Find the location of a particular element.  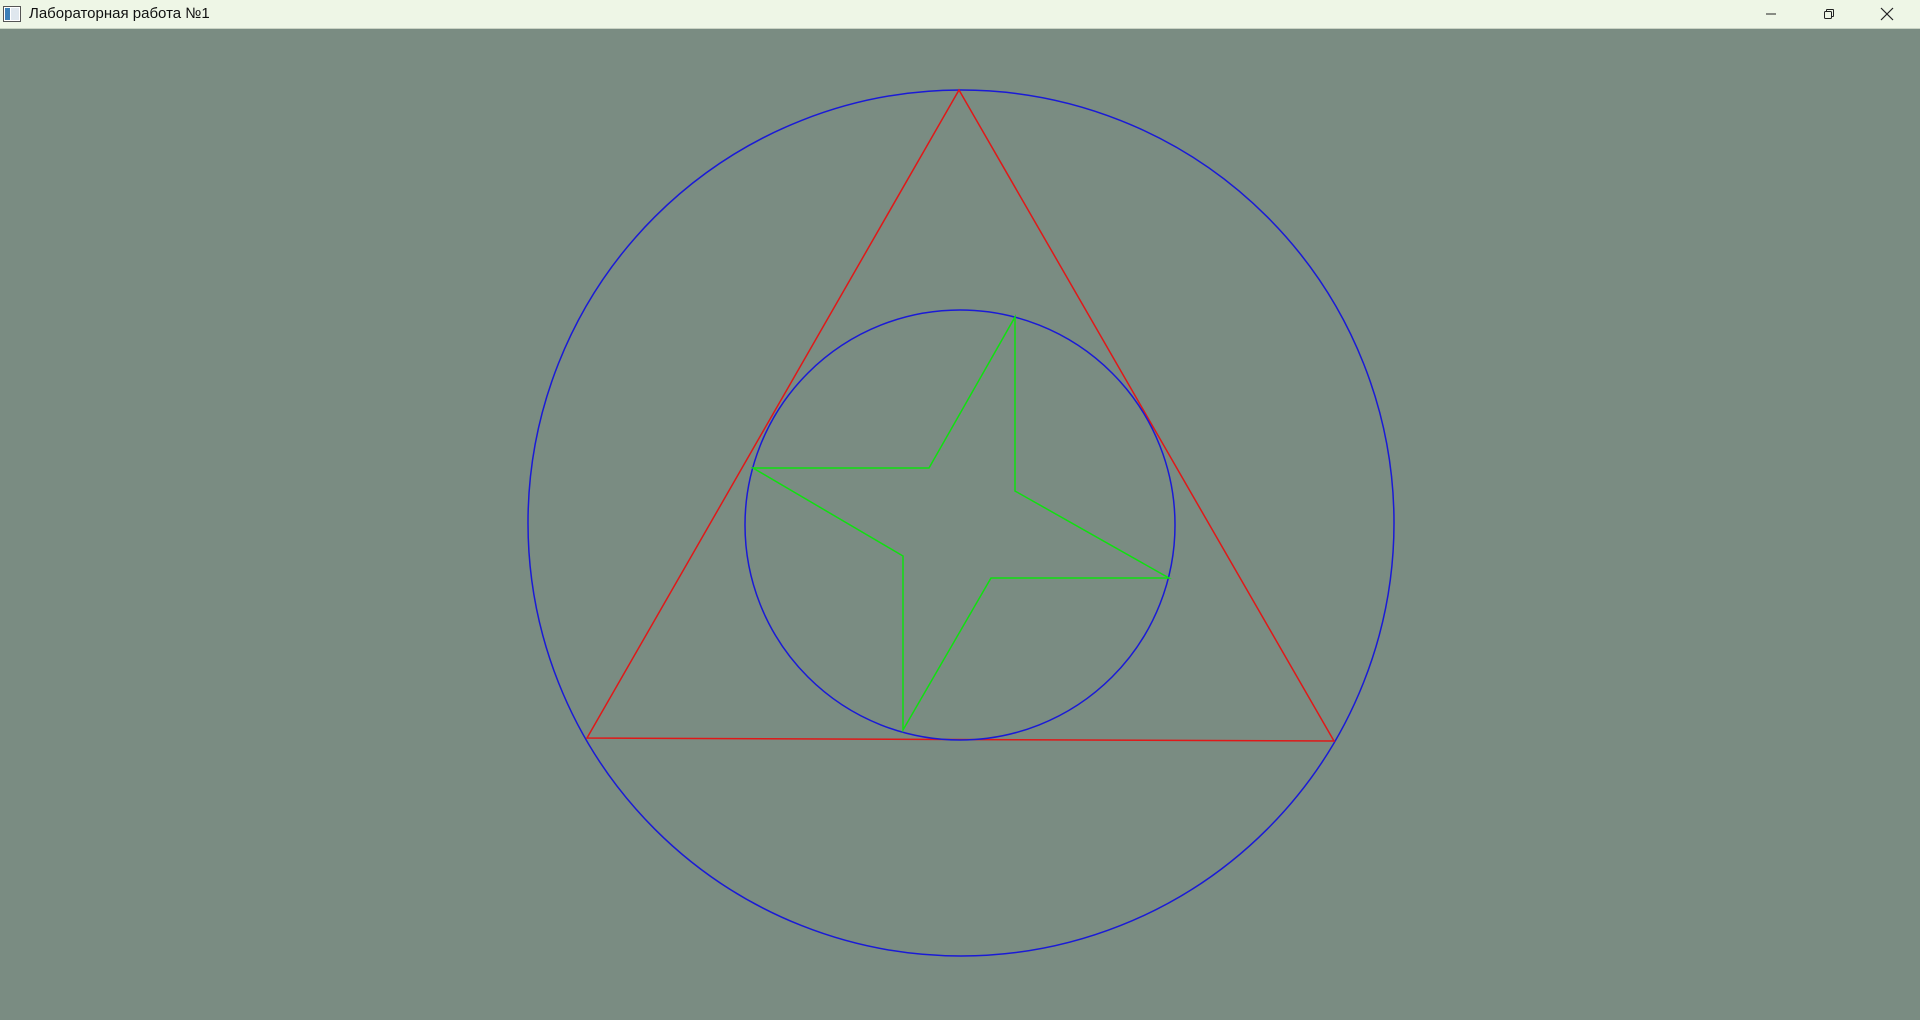

inner-circle is located at coordinates (960, 525).